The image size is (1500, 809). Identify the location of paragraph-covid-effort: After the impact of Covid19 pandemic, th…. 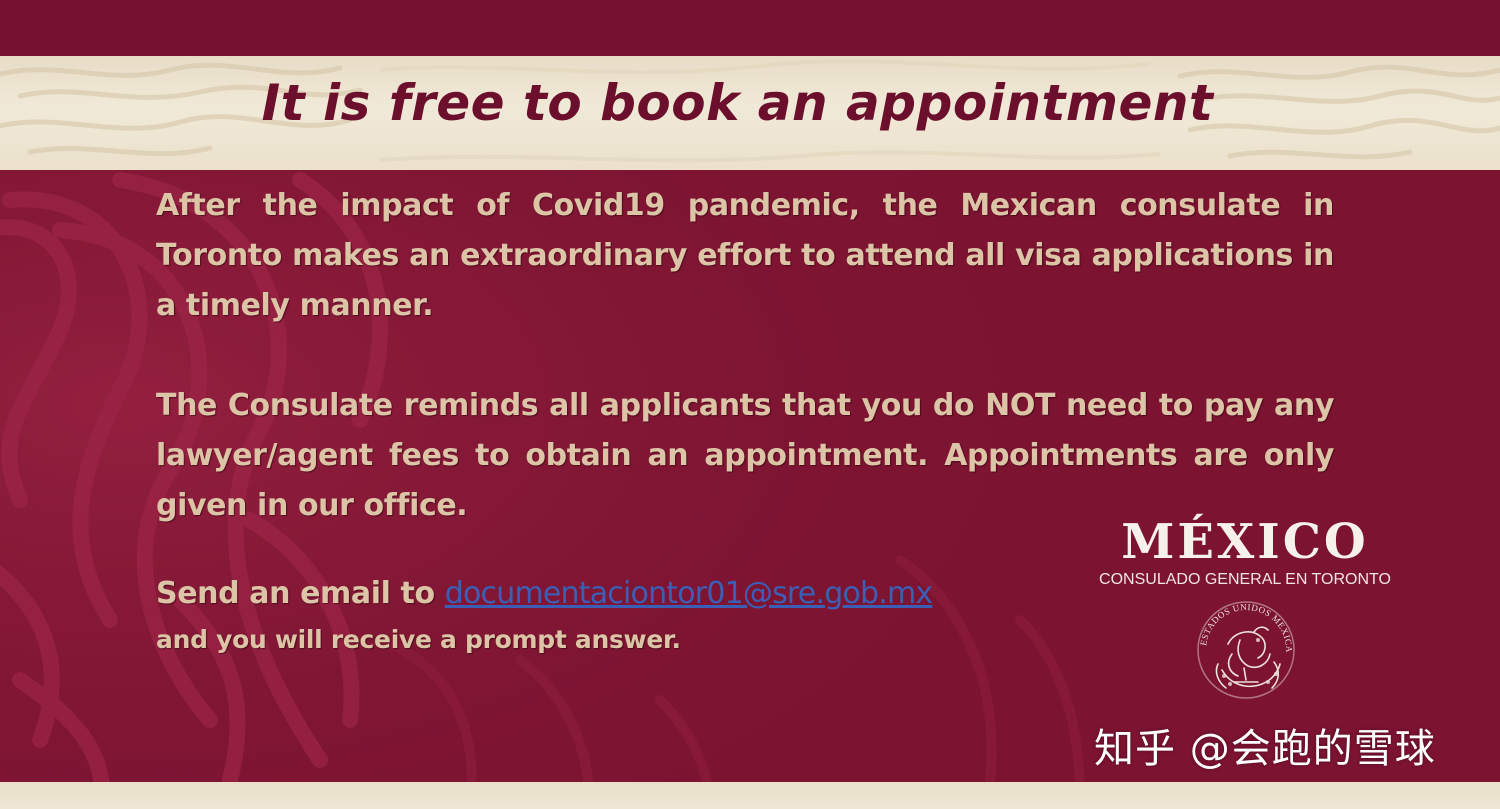
(745, 255).